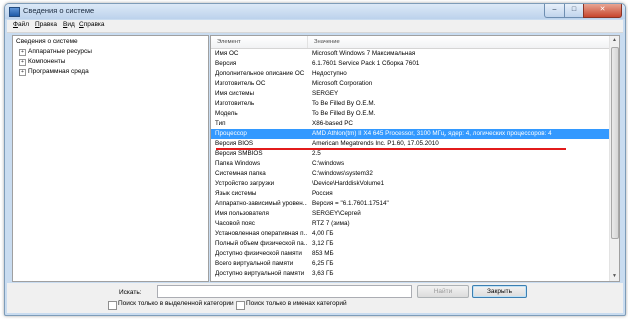 The height and width of the screenshot is (319, 628). Describe the element at coordinates (410, 154) in the screenshot. I see `table-row: Версия SMBIOS 2.5` at that location.